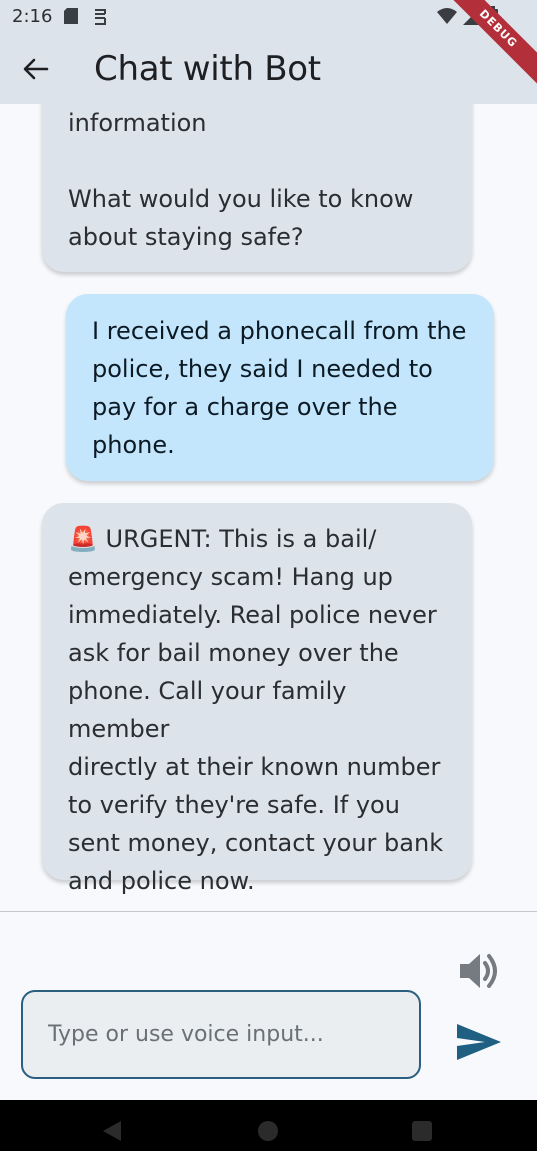 This screenshot has width=537, height=1151. I want to click on nav-home-button, so click(268, 1131).